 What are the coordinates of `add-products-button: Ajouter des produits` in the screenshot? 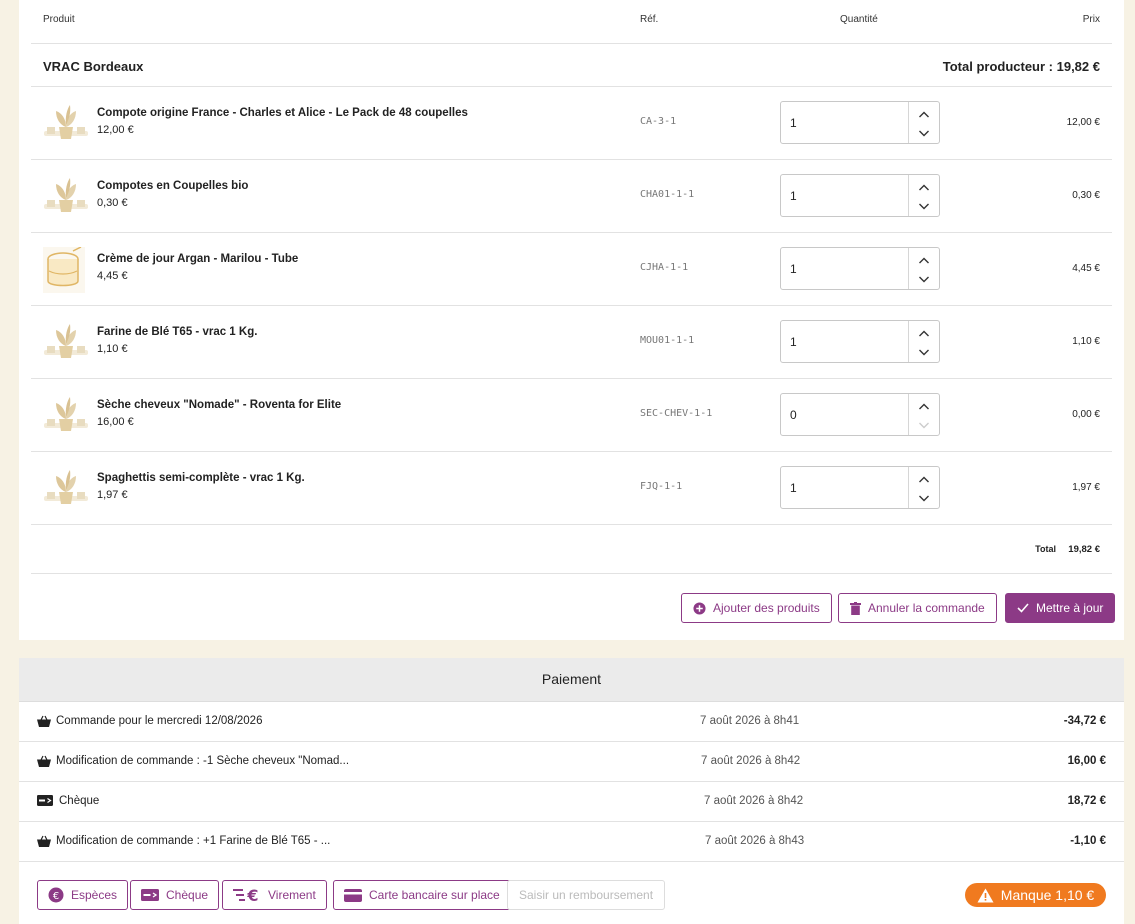 It's located at (756, 608).